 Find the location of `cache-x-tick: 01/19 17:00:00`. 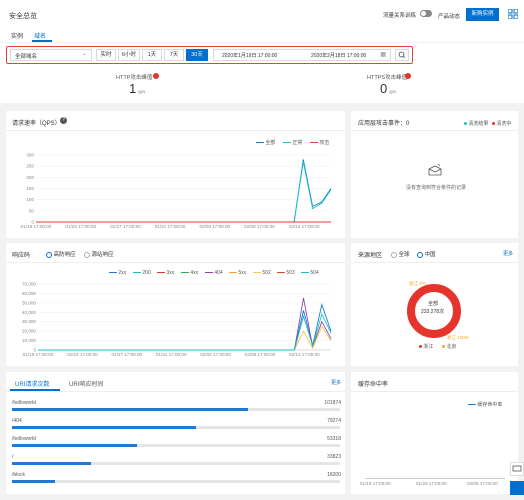

cache-x-tick: 01/19 17:00:00 is located at coordinates (375, 483).